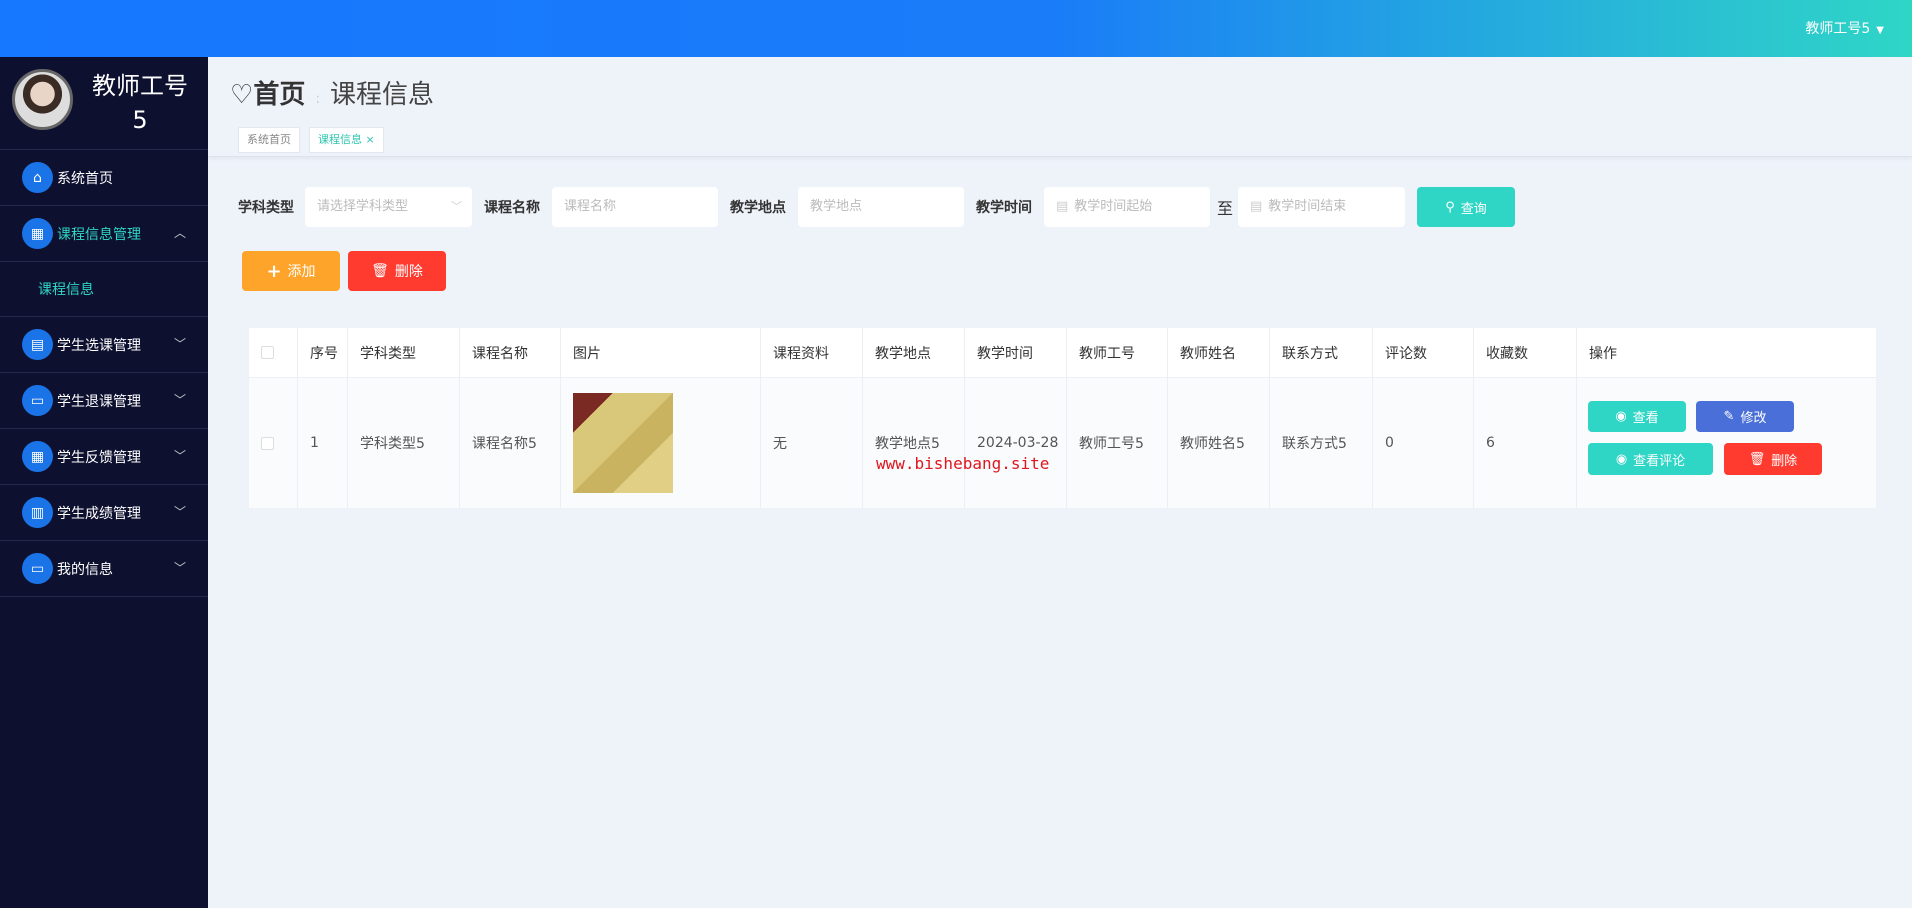 Image resolution: width=1912 pixels, height=908 pixels. Describe the element at coordinates (635, 207) in the screenshot. I see `course-name-input: 课程名称` at that location.